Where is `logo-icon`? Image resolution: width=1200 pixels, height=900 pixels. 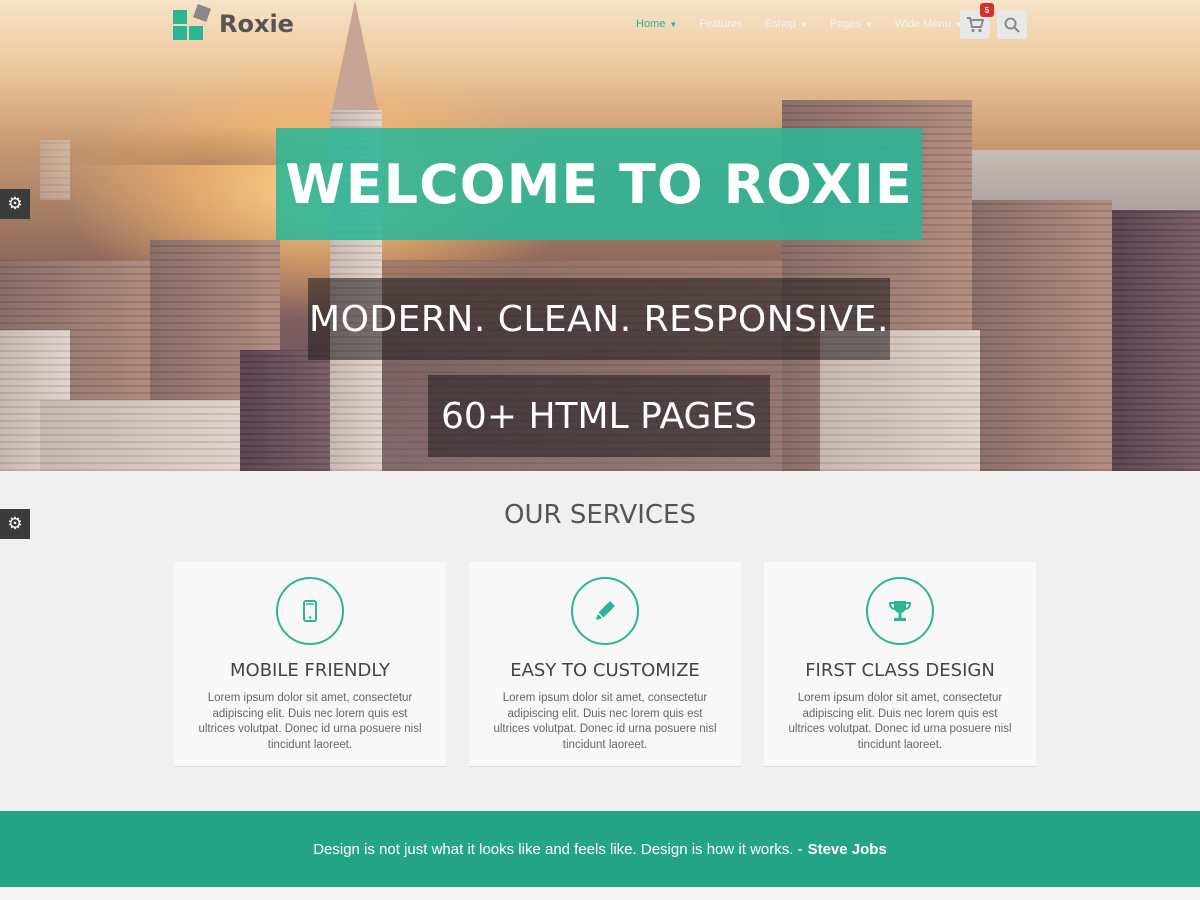
logo-icon is located at coordinates (193, 23).